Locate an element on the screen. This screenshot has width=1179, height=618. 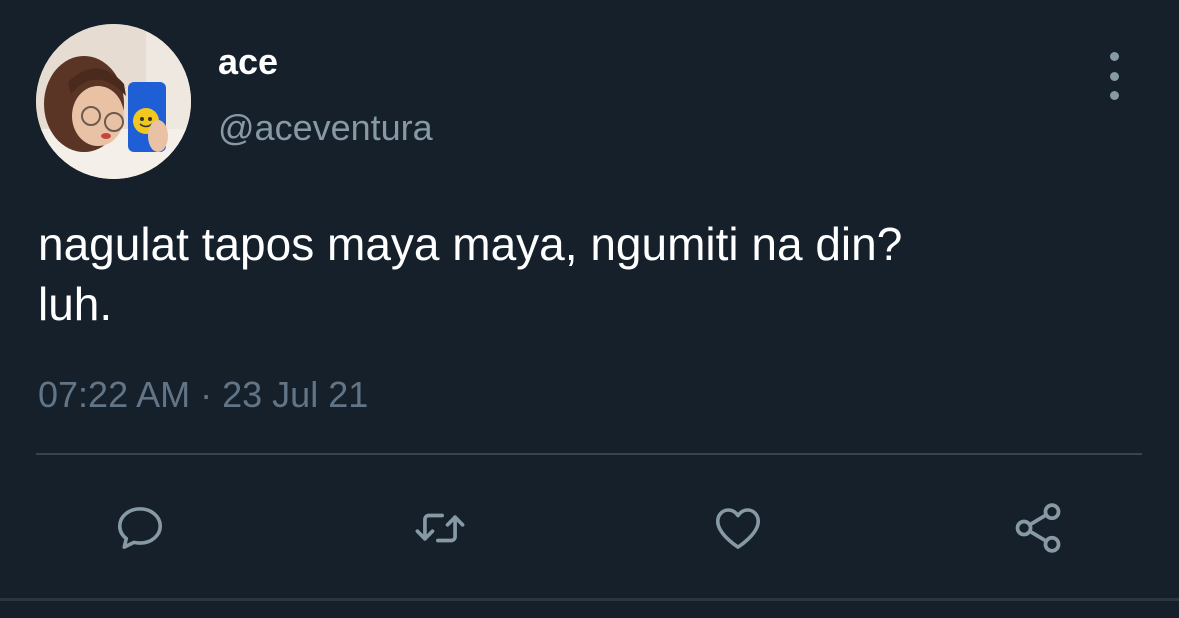
share-icon is located at coordinates (1038, 528).